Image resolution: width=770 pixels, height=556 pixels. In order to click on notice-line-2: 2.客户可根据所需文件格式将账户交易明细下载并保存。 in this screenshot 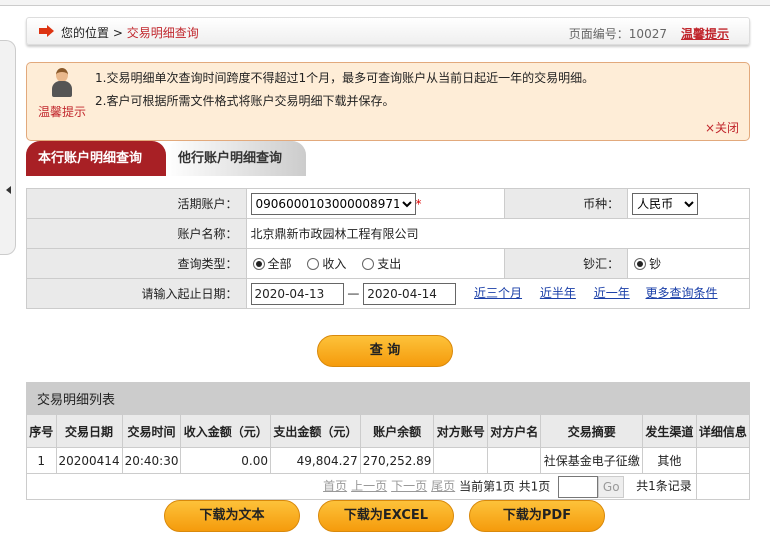, I will do `click(245, 101)`.